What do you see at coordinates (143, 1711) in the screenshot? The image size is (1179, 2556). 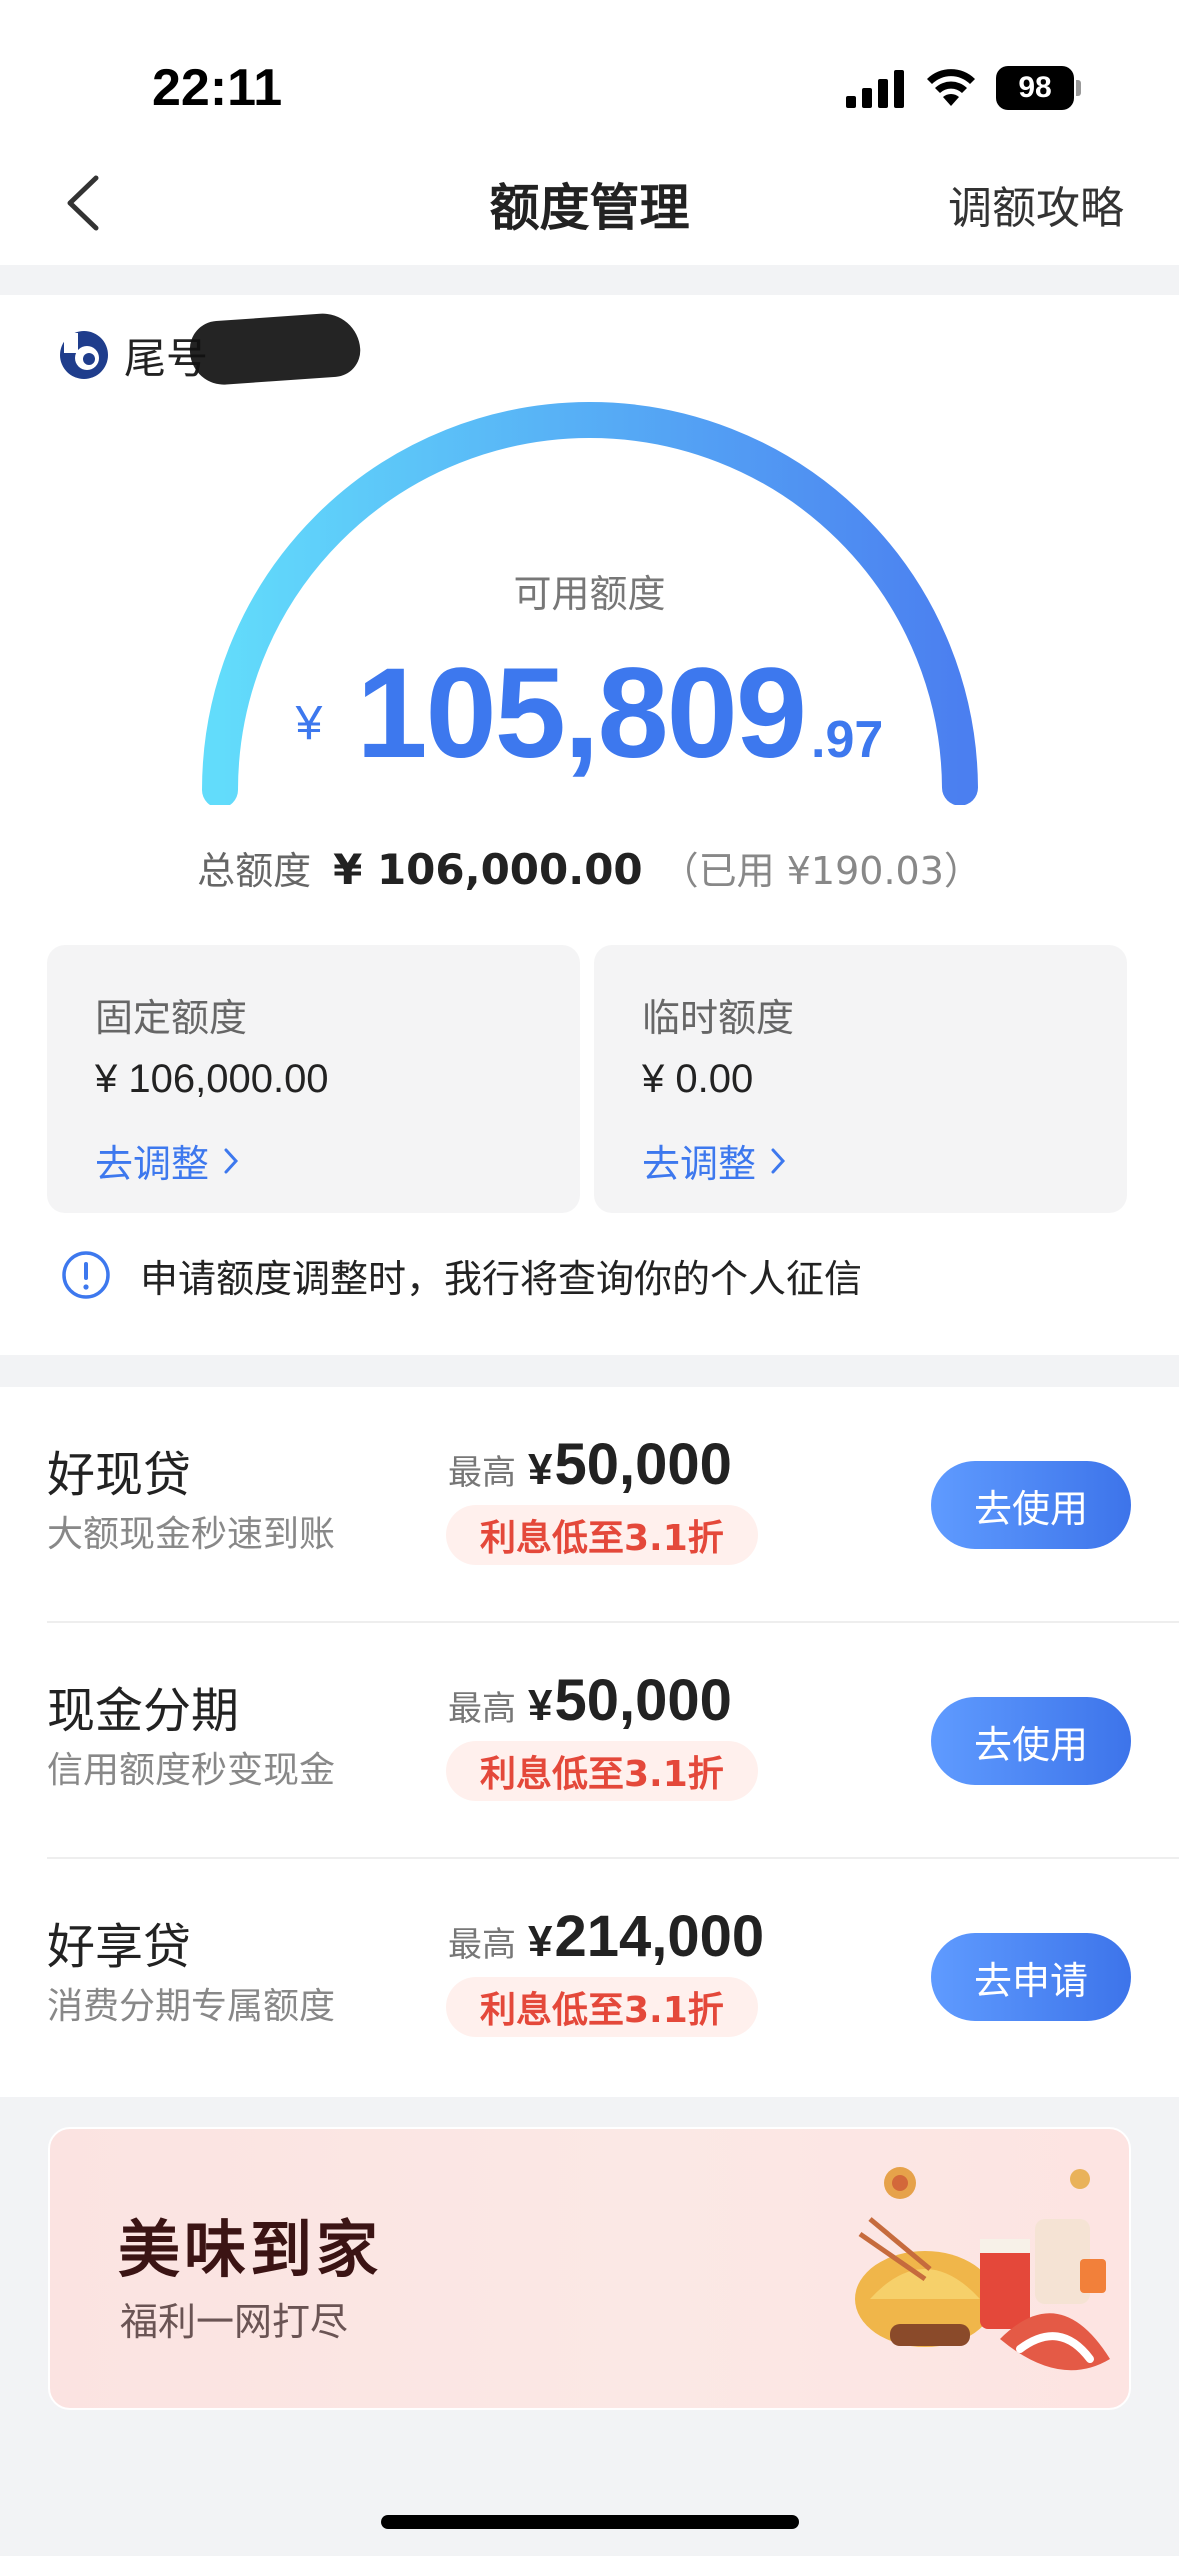 I see `product-name: 现金分期` at bounding box center [143, 1711].